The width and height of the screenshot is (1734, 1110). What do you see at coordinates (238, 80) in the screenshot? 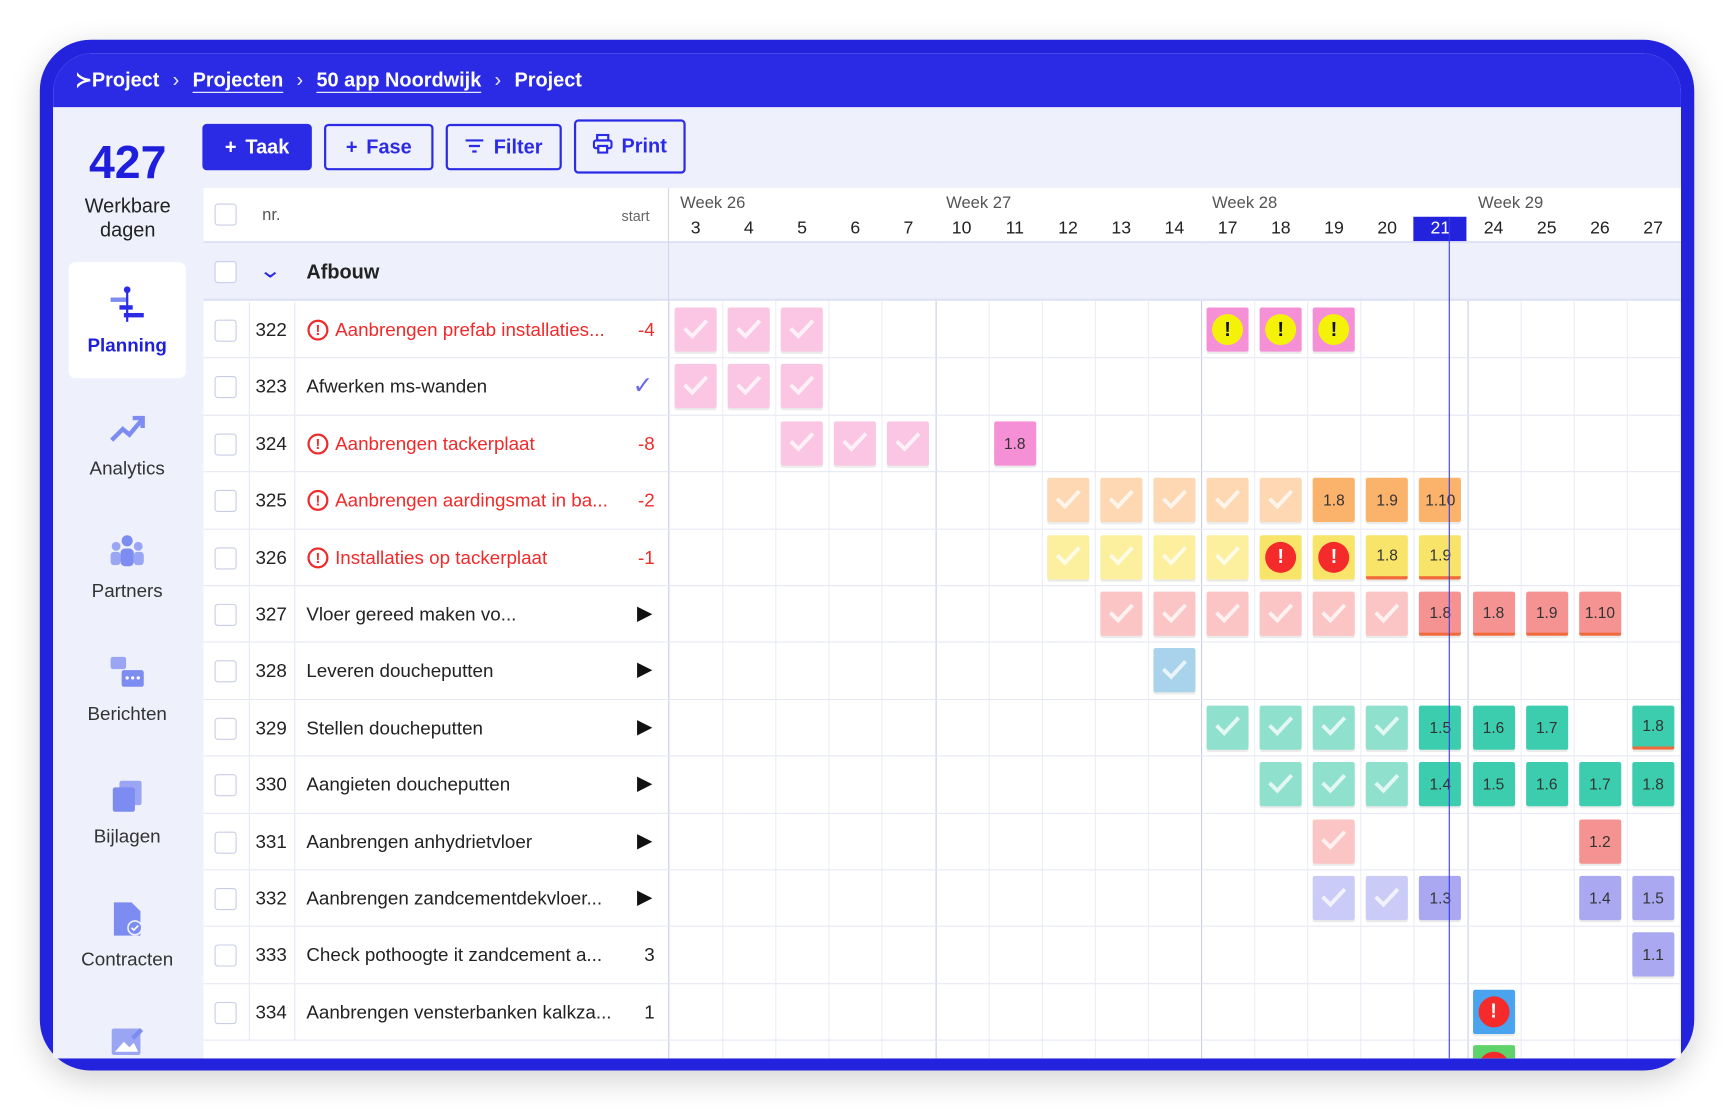
I see `breadcrumb-projecten: Projecten` at bounding box center [238, 80].